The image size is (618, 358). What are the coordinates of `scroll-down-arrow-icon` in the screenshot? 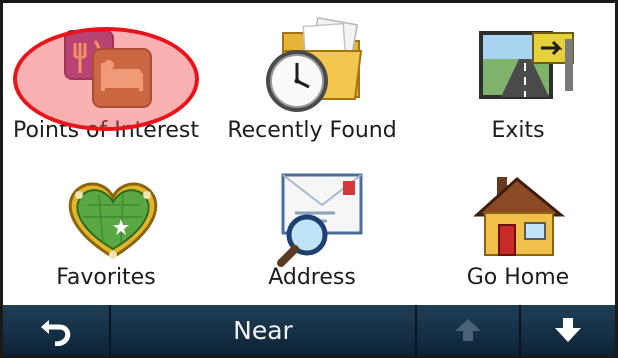 It's located at (568, 330).